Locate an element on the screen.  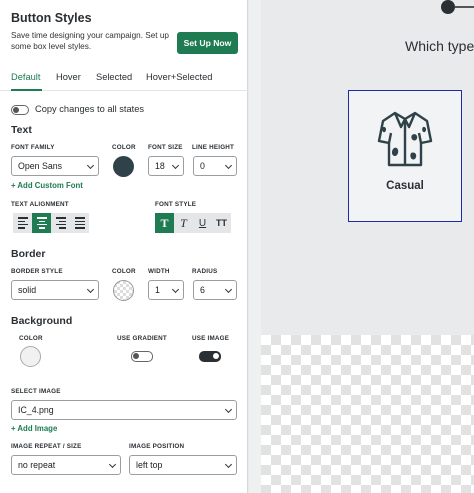
answer-card-casual: Casual is located at coordinates (405, 156).